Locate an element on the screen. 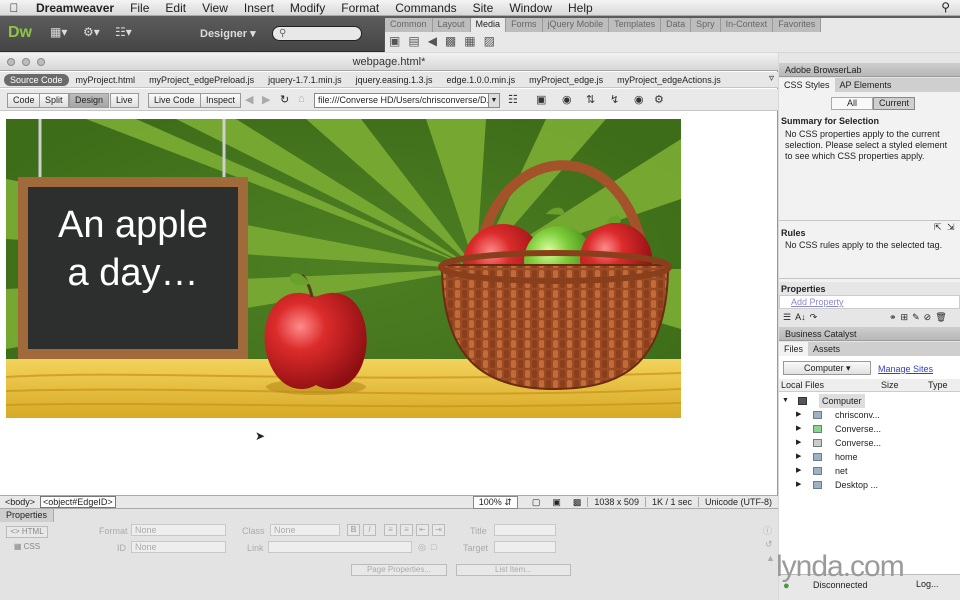  quick-tag-icon: ↺ is located at coordinates (769, 544).